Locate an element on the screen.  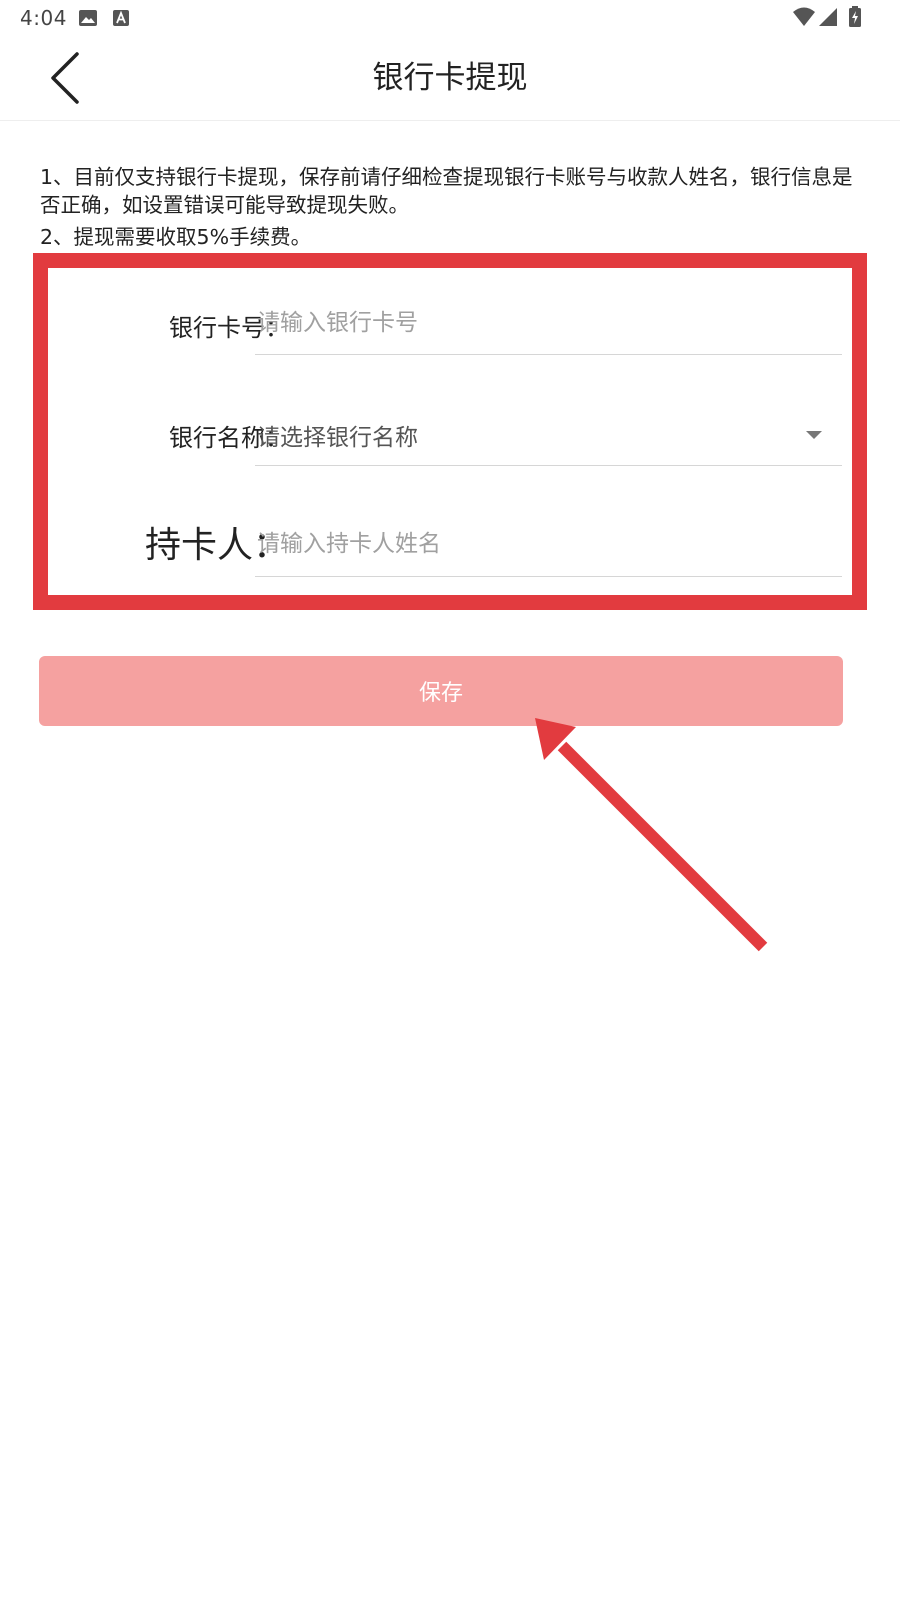
bank-name-select is located at coordinates (548, 436).